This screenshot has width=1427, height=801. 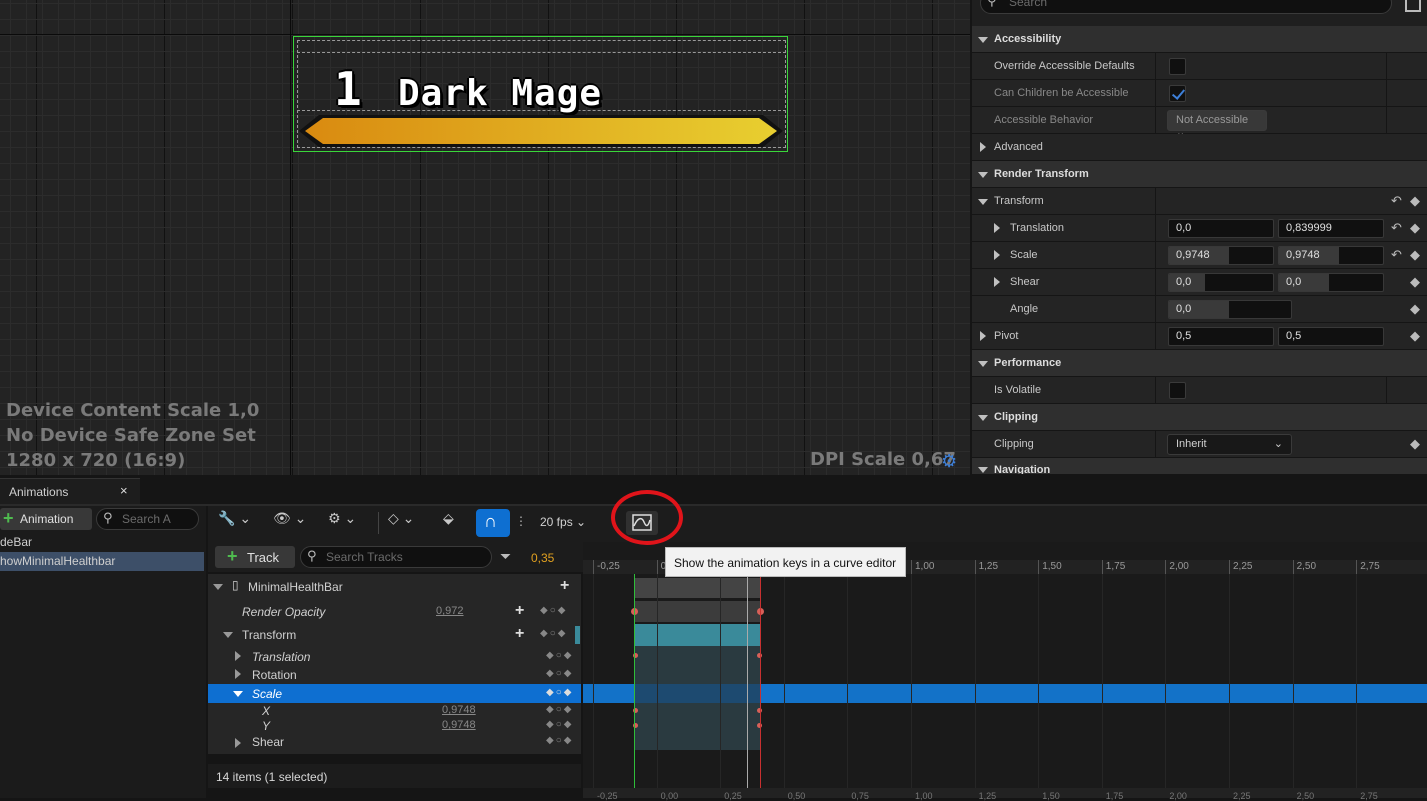 What do you see at coordinates (1306, 566) in the screenshot?
I see `ruler-label: 2,50` at bounding box center [1306, 566].